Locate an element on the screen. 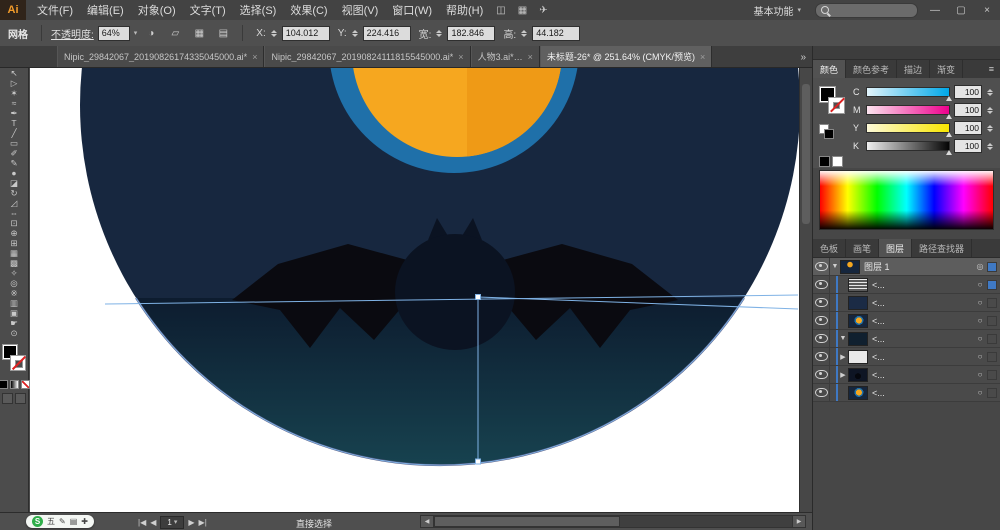  color-spectrum is located at coordinates (906, 200).